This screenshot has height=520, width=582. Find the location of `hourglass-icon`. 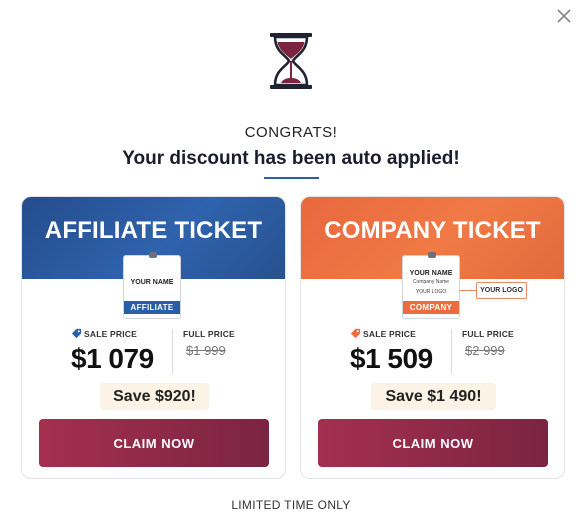

hourglass-icon is located at coordinates (291, 61).